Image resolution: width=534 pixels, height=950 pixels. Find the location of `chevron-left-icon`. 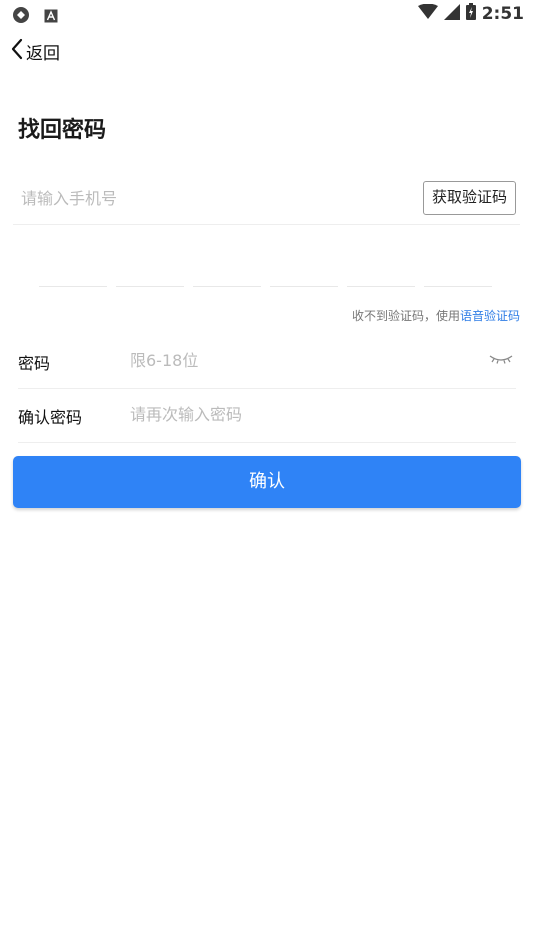

chevron-left-icon is located at coordinates (17, 51).